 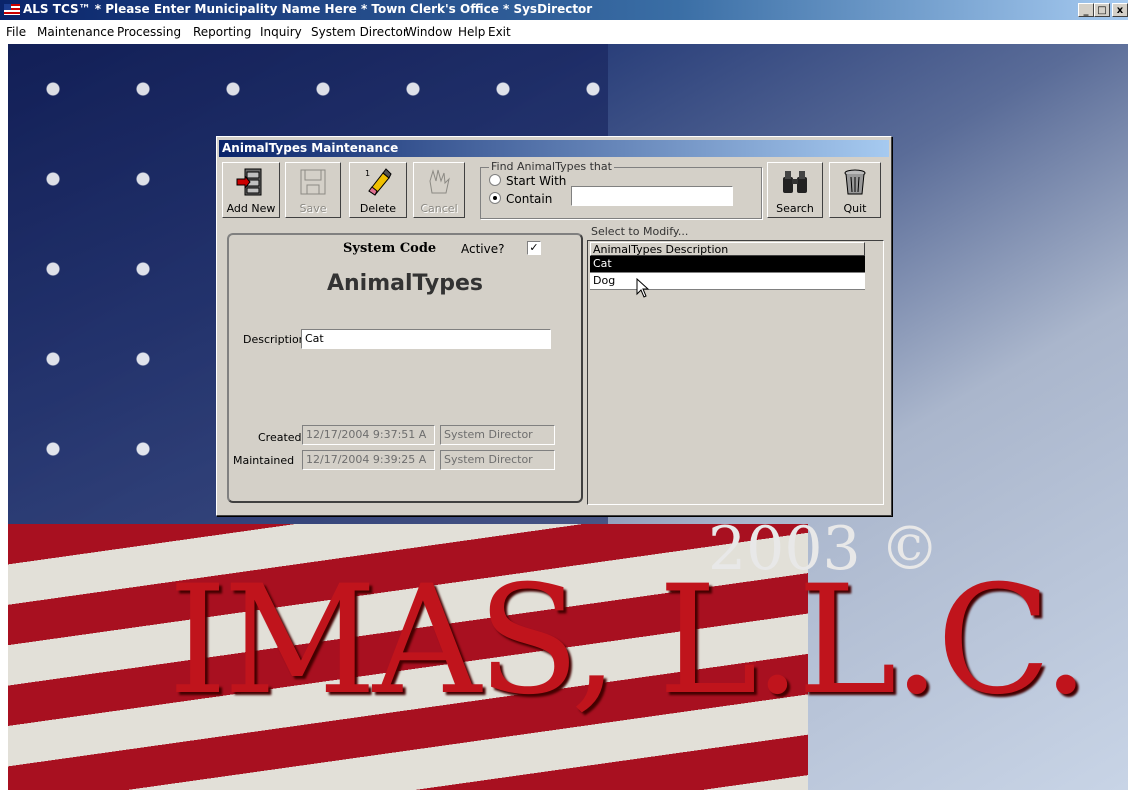 I want to click on delete-label: Delete, so click(x=378, y=208).